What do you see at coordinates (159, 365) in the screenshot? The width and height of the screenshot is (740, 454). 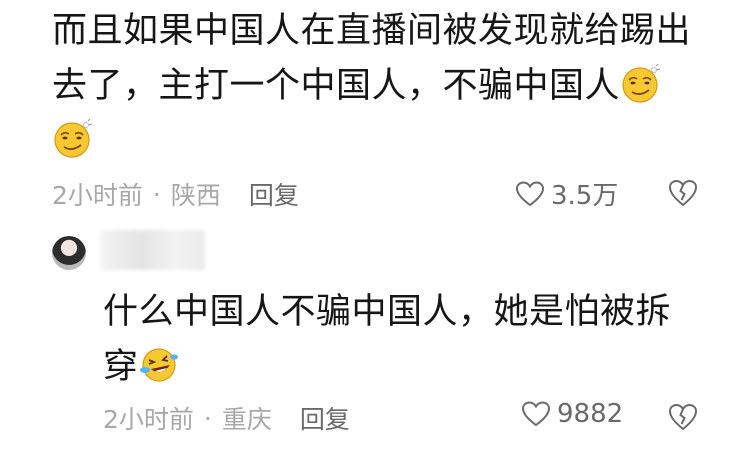 I see `laughing-tears-emoji-icon` at bounding box center [159, 365].